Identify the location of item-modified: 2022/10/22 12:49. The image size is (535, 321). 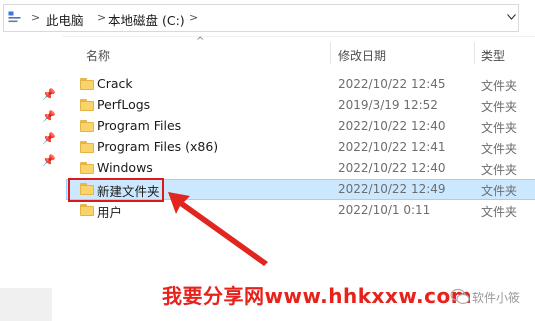
(392, 189).